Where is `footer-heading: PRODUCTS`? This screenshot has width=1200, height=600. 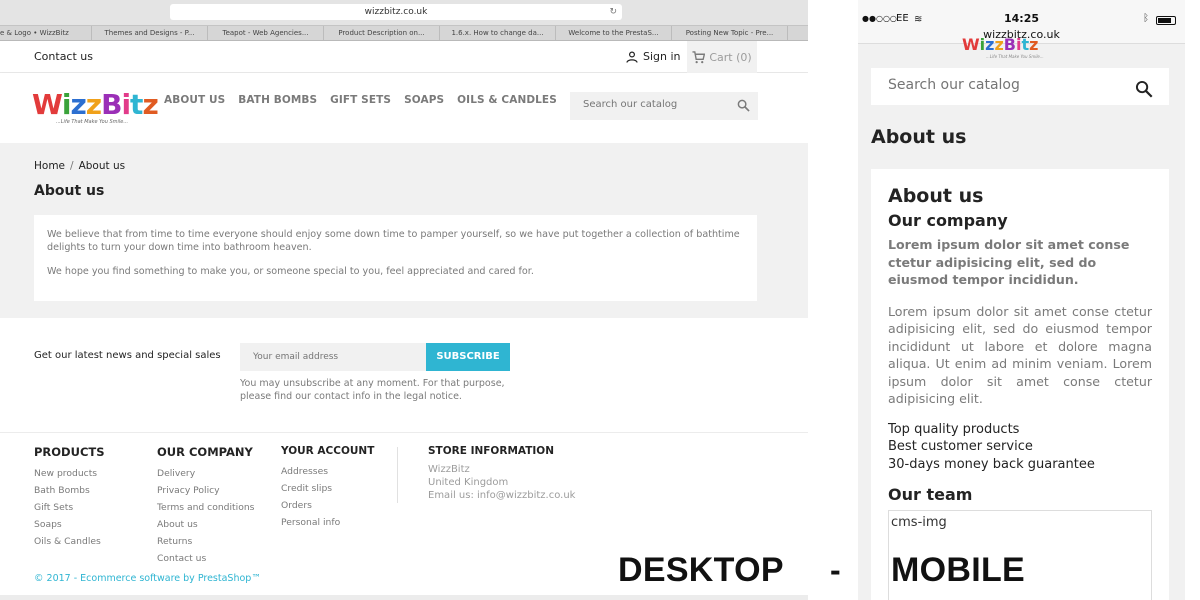
footer-heading: PRODUCTS is located at coordinates (69, 452).